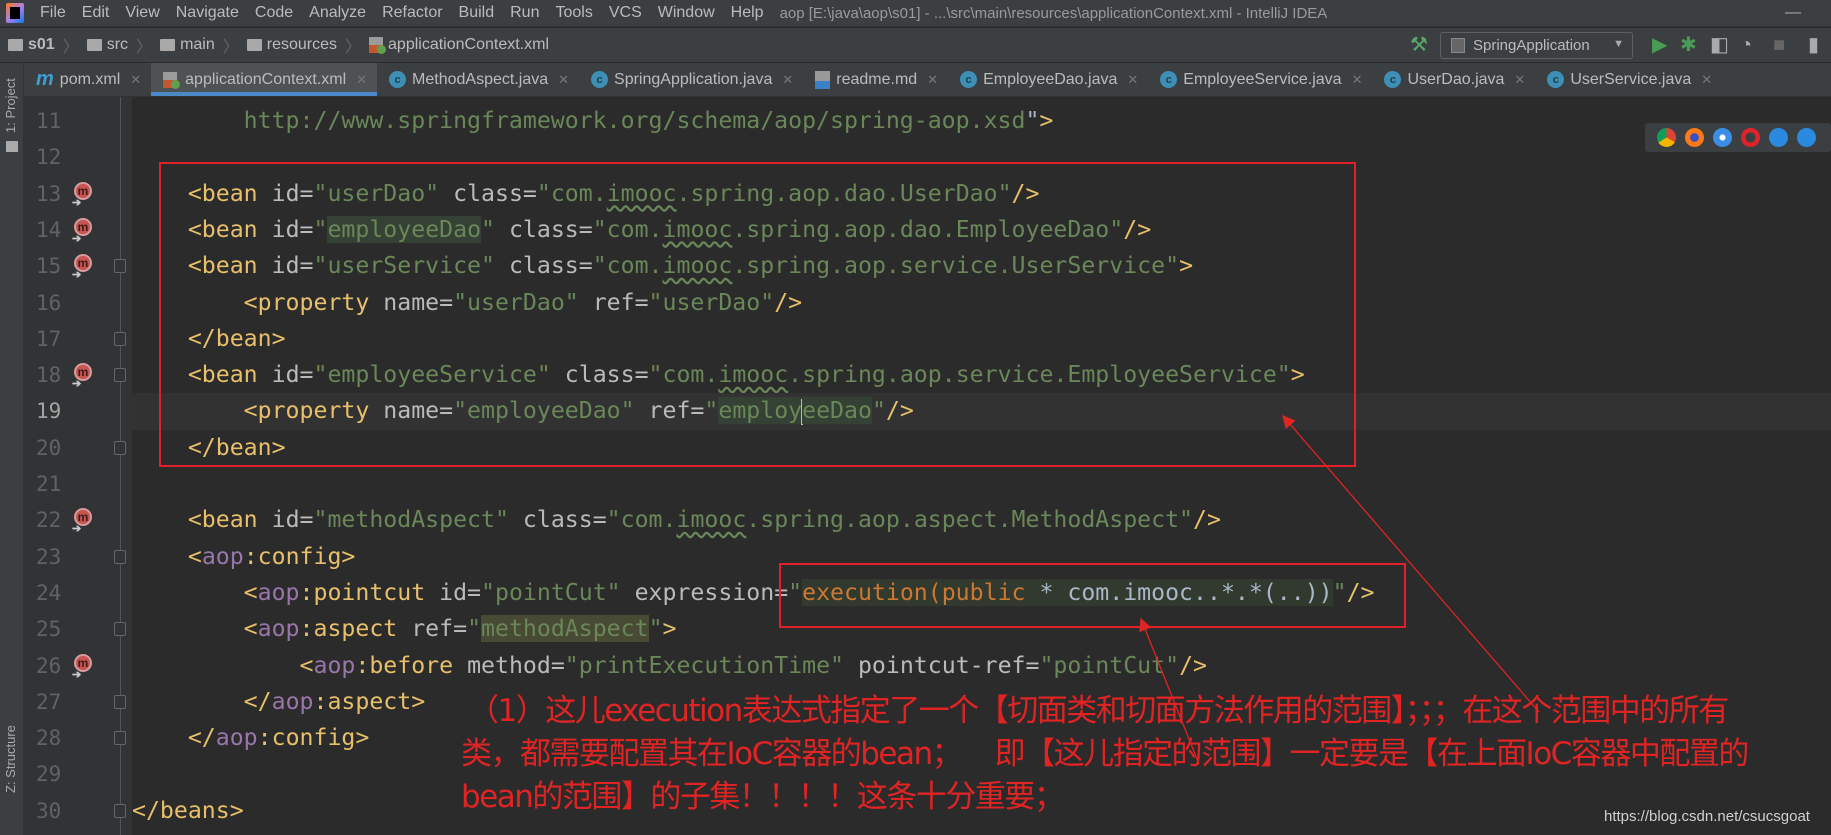  Describe the element at coordinates (1048, 79) in the screenshot. I see `tab-employeedao-java: c EmployeeDao.java ✕` at that location.